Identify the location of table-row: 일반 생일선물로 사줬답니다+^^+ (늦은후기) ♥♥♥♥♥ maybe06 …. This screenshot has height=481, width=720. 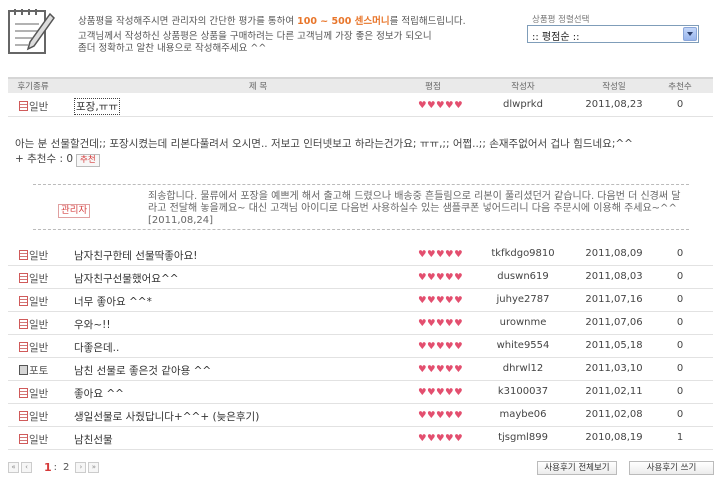
(360, 416).